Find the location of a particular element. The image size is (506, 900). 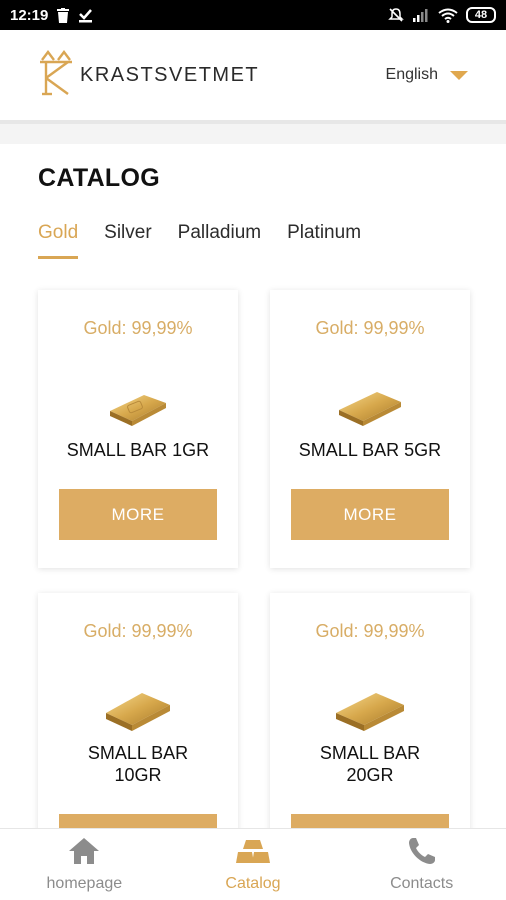

status-right: 48 is located at coordinates (442, 15).